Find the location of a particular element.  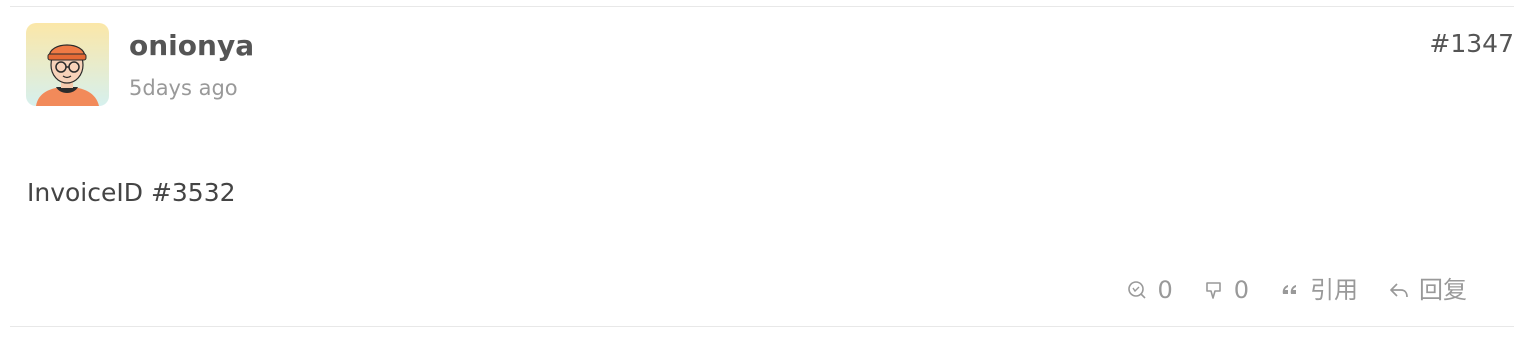

like-count: 0 is located at coordinates (1165, 290).